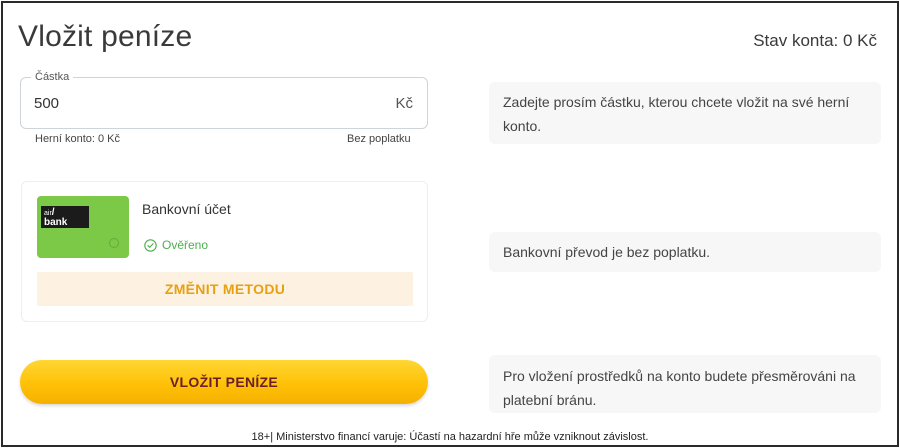  I want to click on amount-currency: Kč, so click(404, 103).